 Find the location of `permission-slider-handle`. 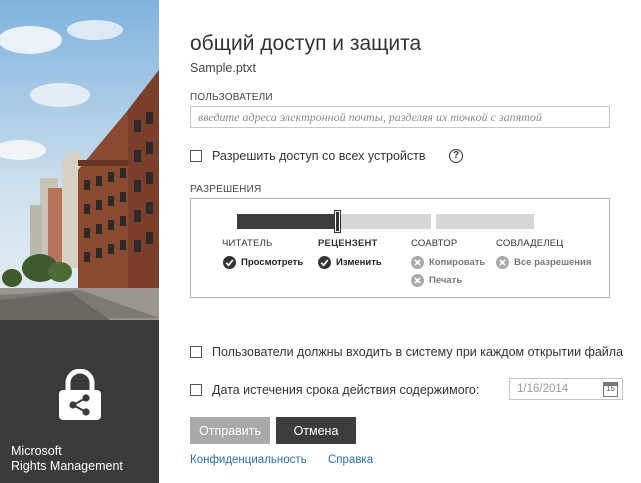

permission-slider-handle is located at coordinates (337, 221).